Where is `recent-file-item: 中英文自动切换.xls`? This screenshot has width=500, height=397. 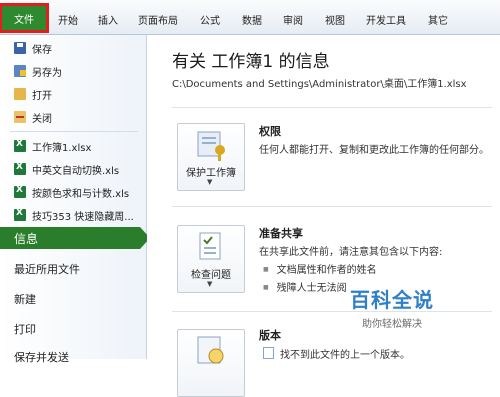
recent-file-item: 中英文自动切换.xls is located at coordinates (66, 169).